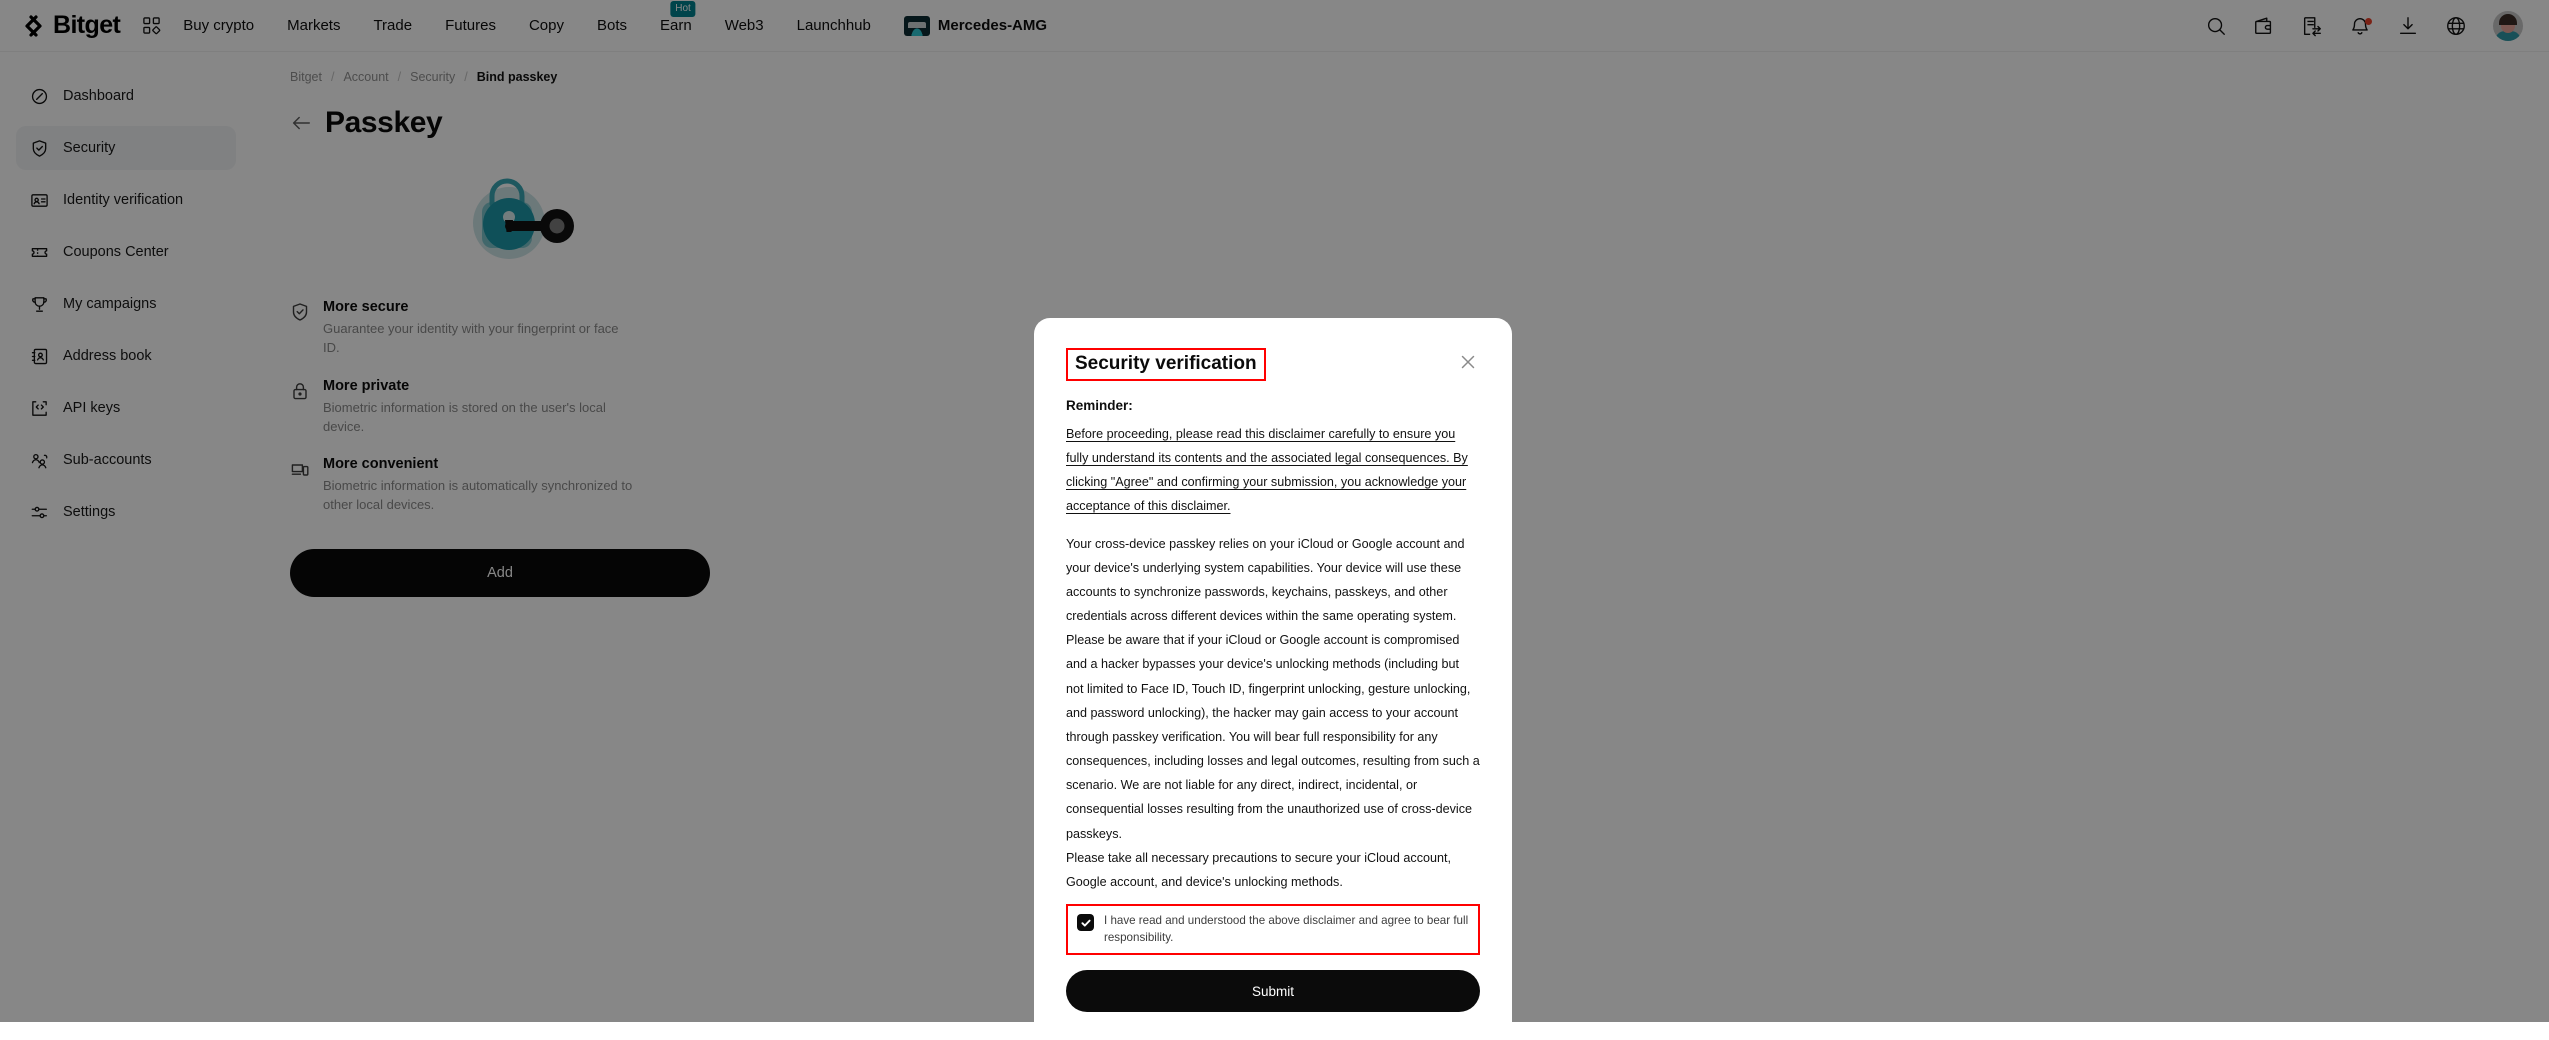 Image resolution: width=2549 pixels, height=1040 pixels. I want to click on submit-button: Submit, so click(1273, 991).